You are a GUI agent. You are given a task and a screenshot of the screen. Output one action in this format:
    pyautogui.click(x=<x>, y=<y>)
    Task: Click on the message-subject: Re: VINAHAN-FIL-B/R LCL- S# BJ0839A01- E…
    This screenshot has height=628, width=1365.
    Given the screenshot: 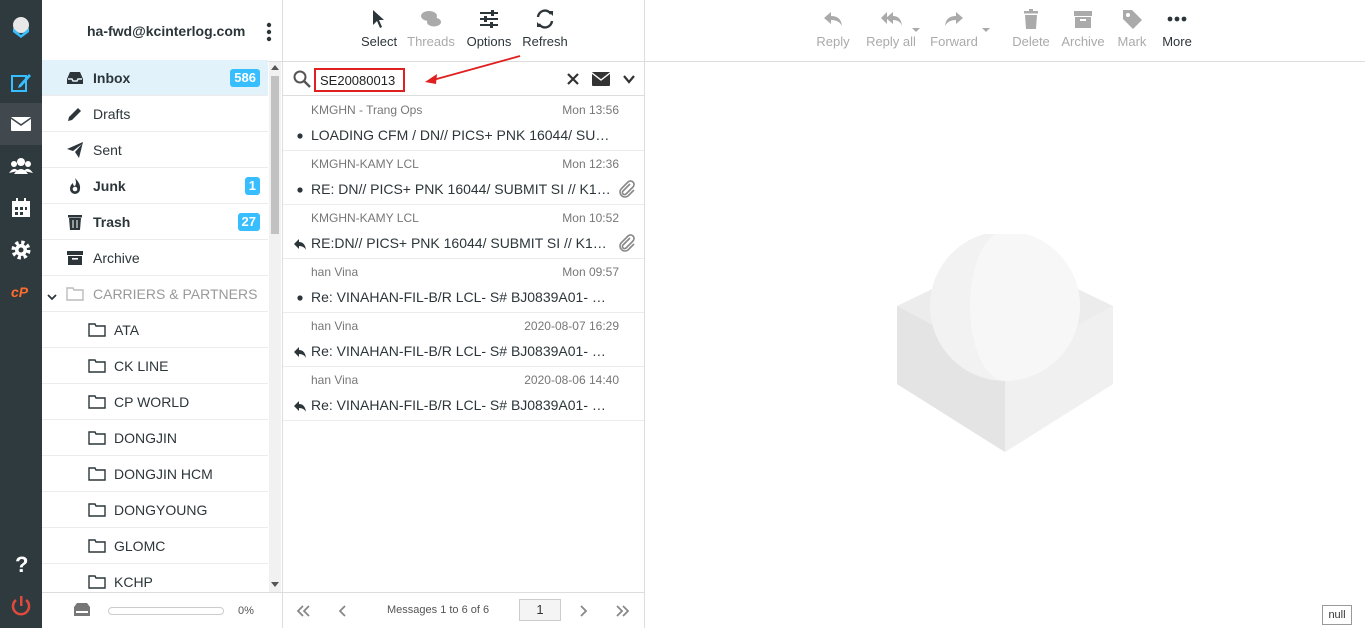 What is the action you would take?
    pyautogui.click(x=461, y=297)
    